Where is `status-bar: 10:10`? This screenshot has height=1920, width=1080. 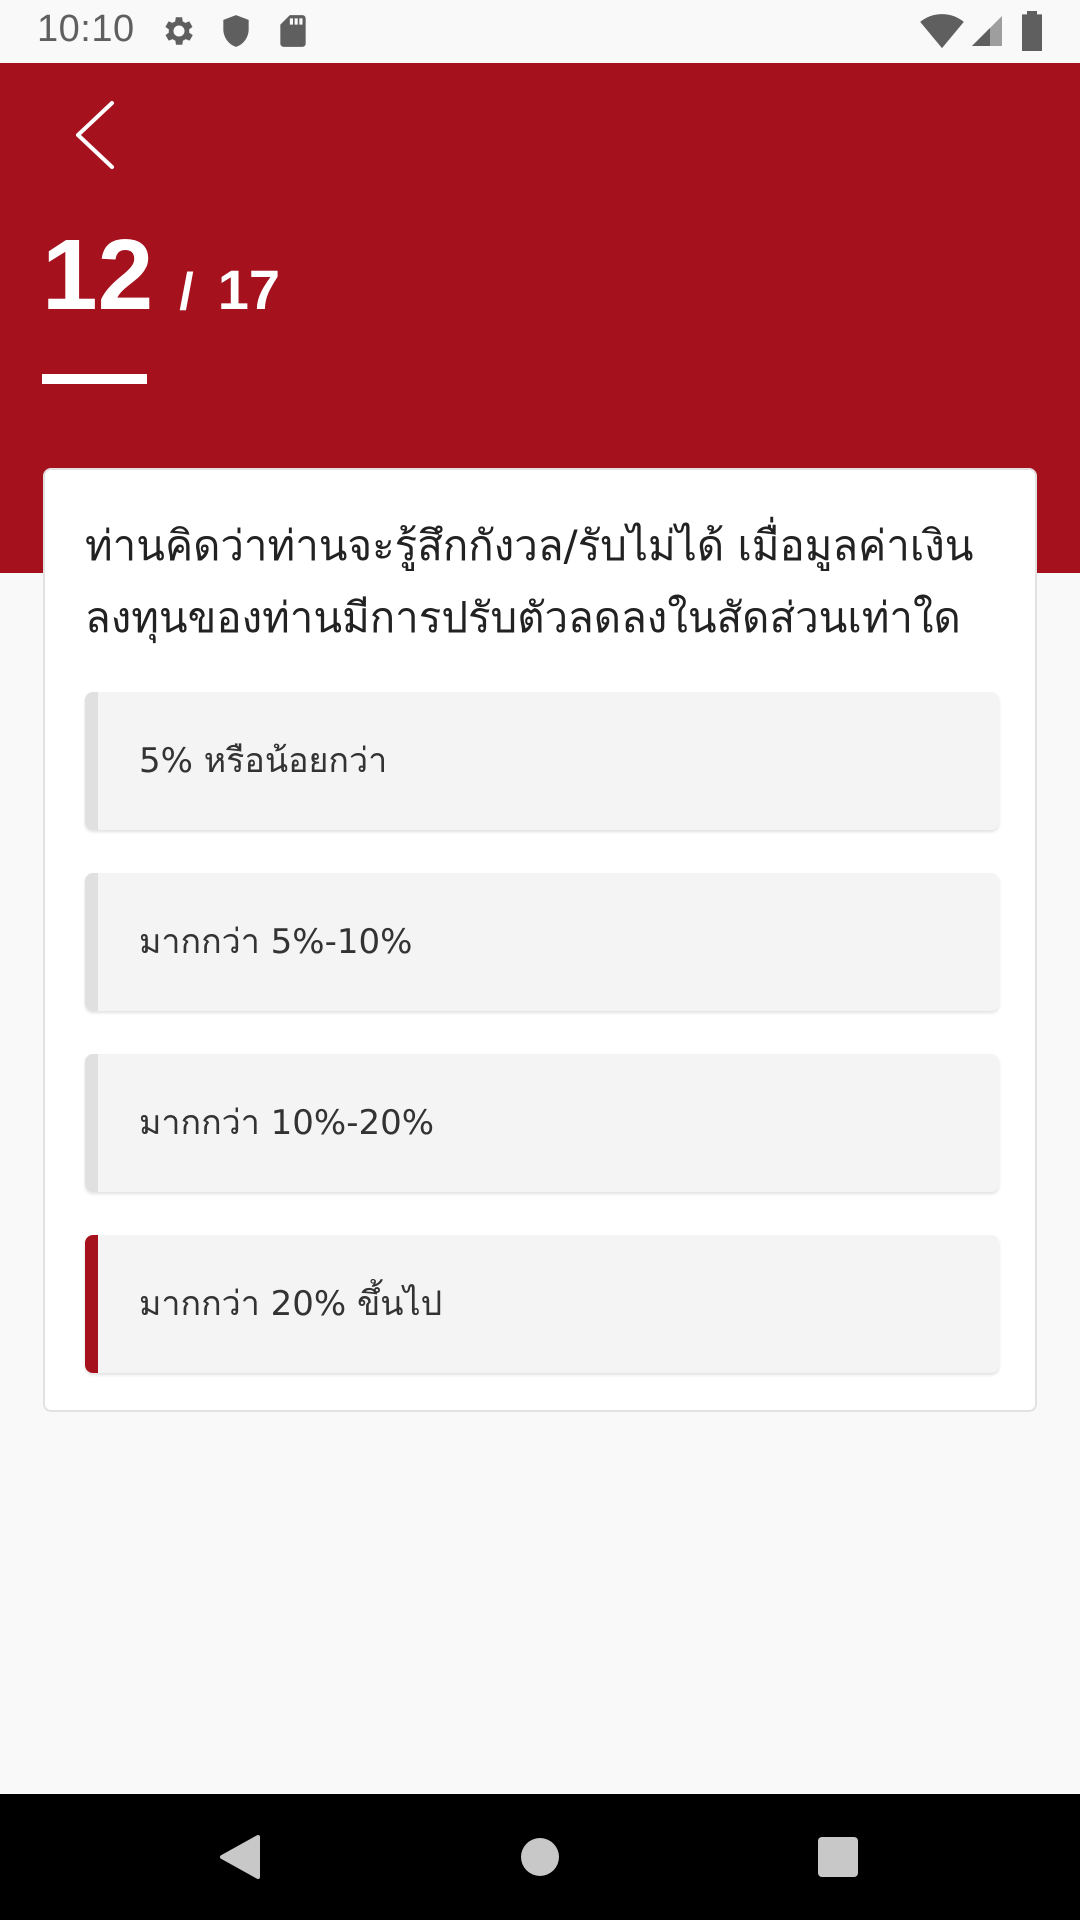
status-bar: 10:10 is located at coordinates (540, 31).